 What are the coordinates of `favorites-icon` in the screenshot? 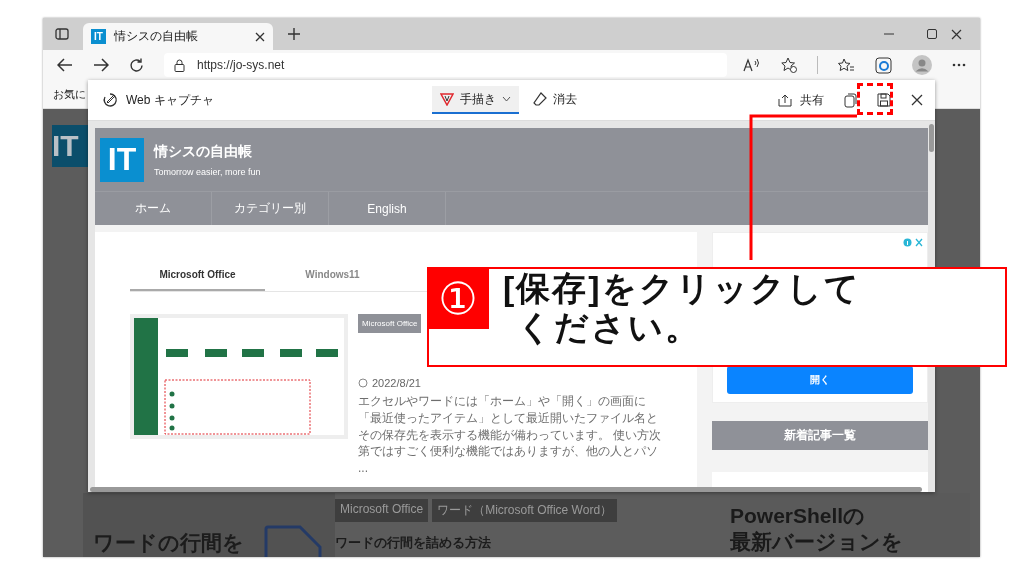 It's located at (846, 65).